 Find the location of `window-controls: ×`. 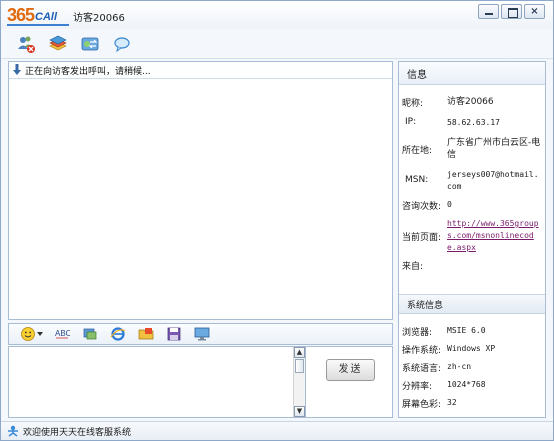

window-controls: × is located at coordinates (511, 11).